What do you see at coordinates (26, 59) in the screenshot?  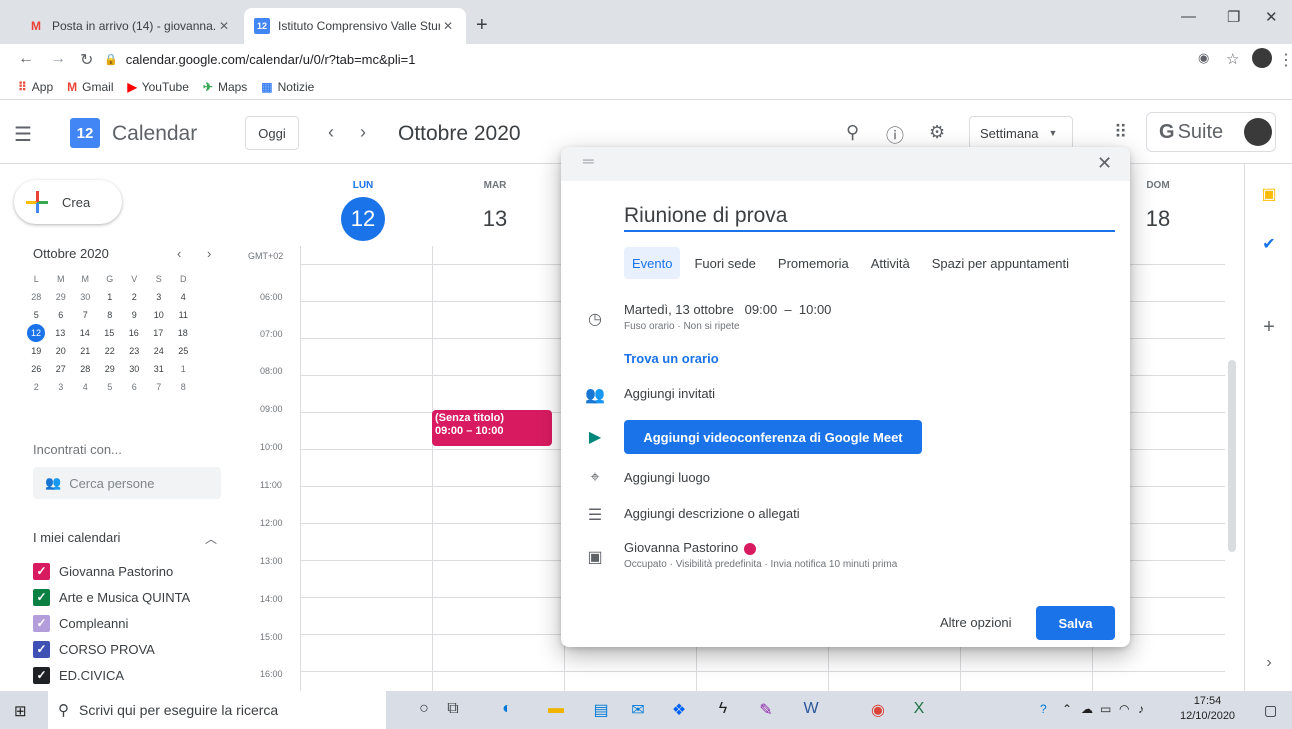 I see `back-icon: ←` at bounding box center [26, 59].